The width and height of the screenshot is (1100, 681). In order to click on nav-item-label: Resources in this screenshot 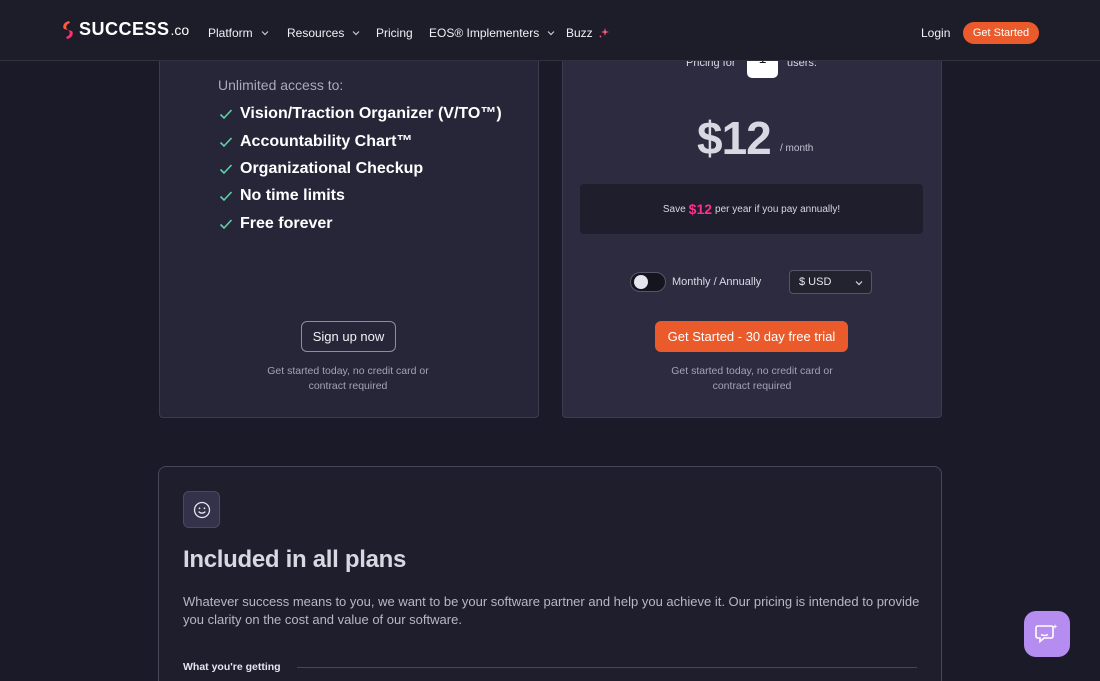, I will do `click(316, 33)`.